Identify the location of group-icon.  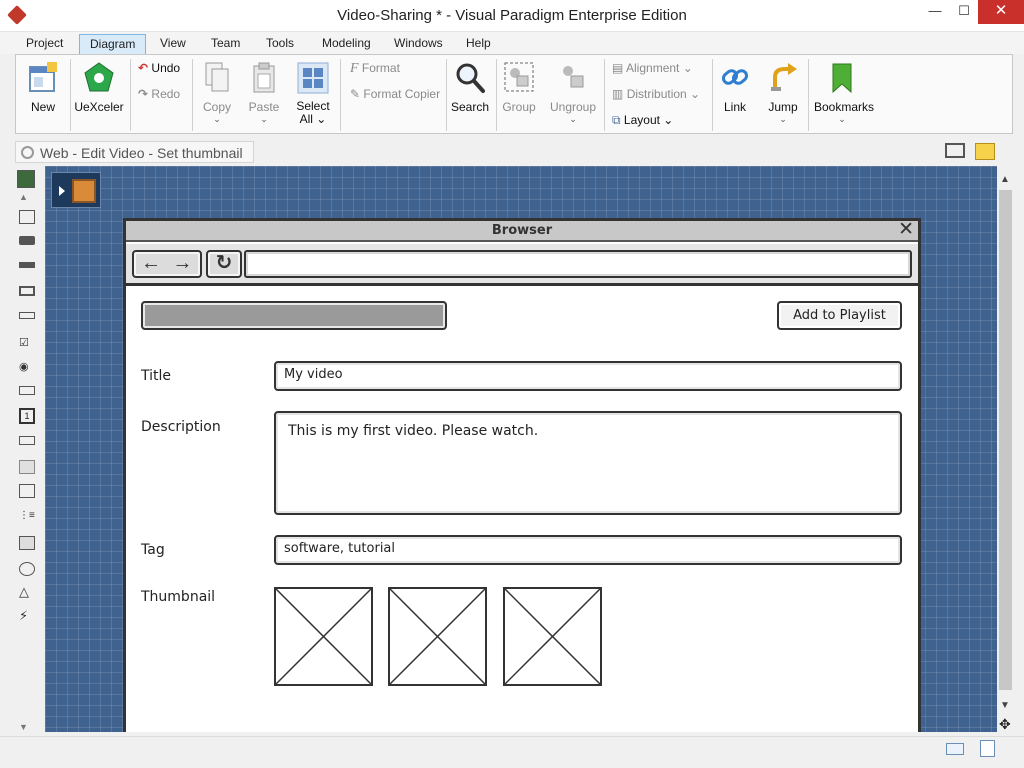
(519, 77).